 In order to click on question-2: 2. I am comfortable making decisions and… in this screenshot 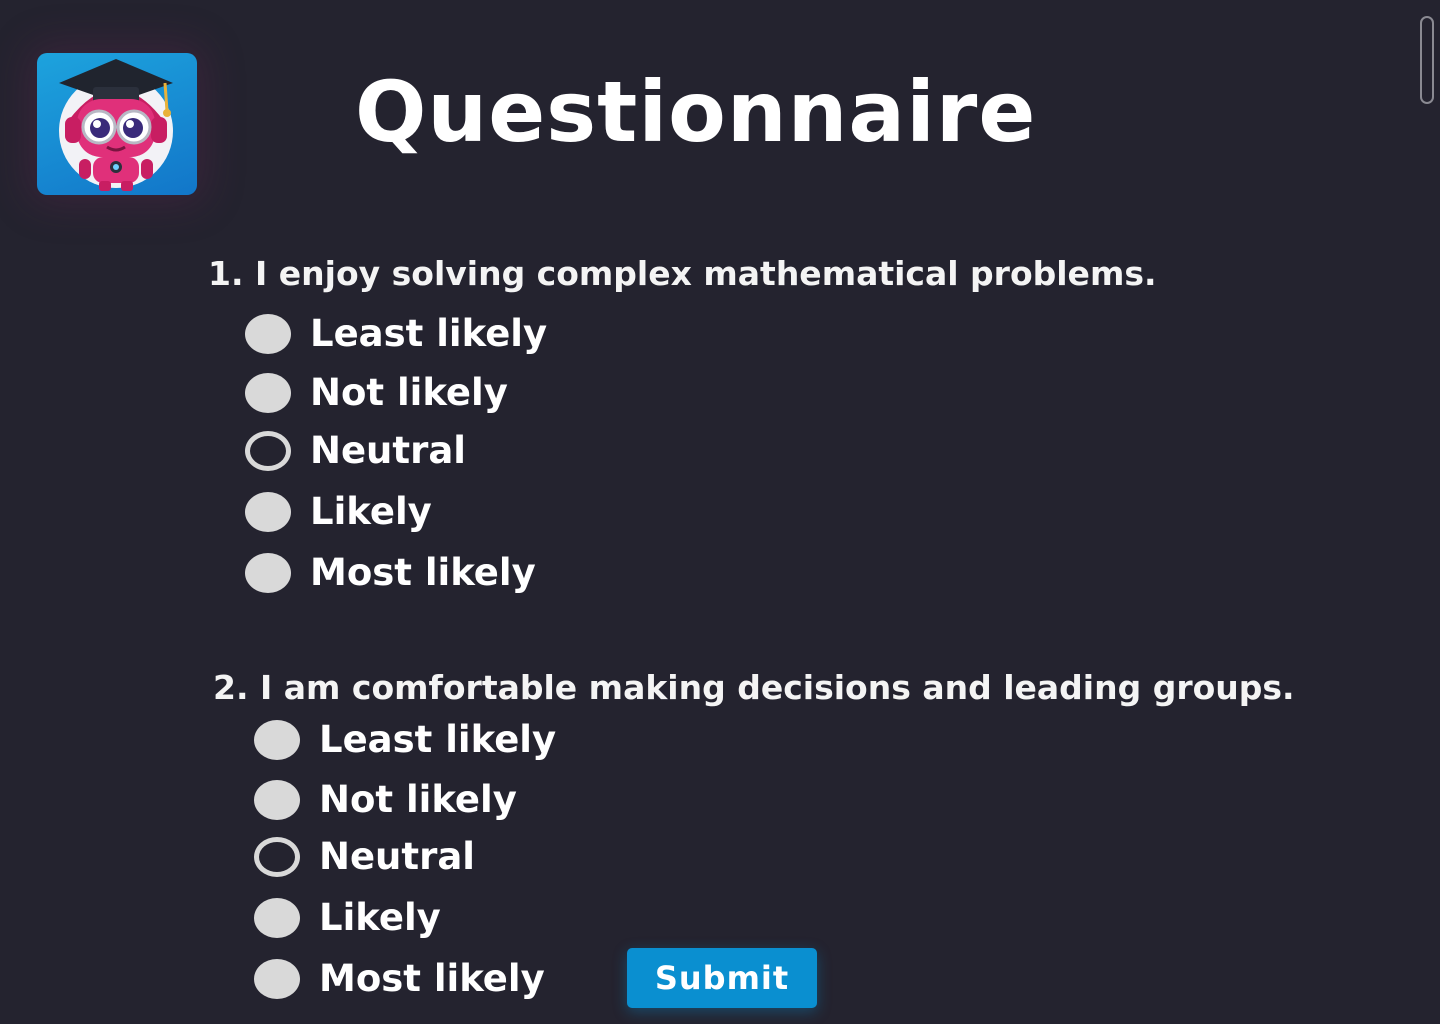, I will do `click(754, 688)`.